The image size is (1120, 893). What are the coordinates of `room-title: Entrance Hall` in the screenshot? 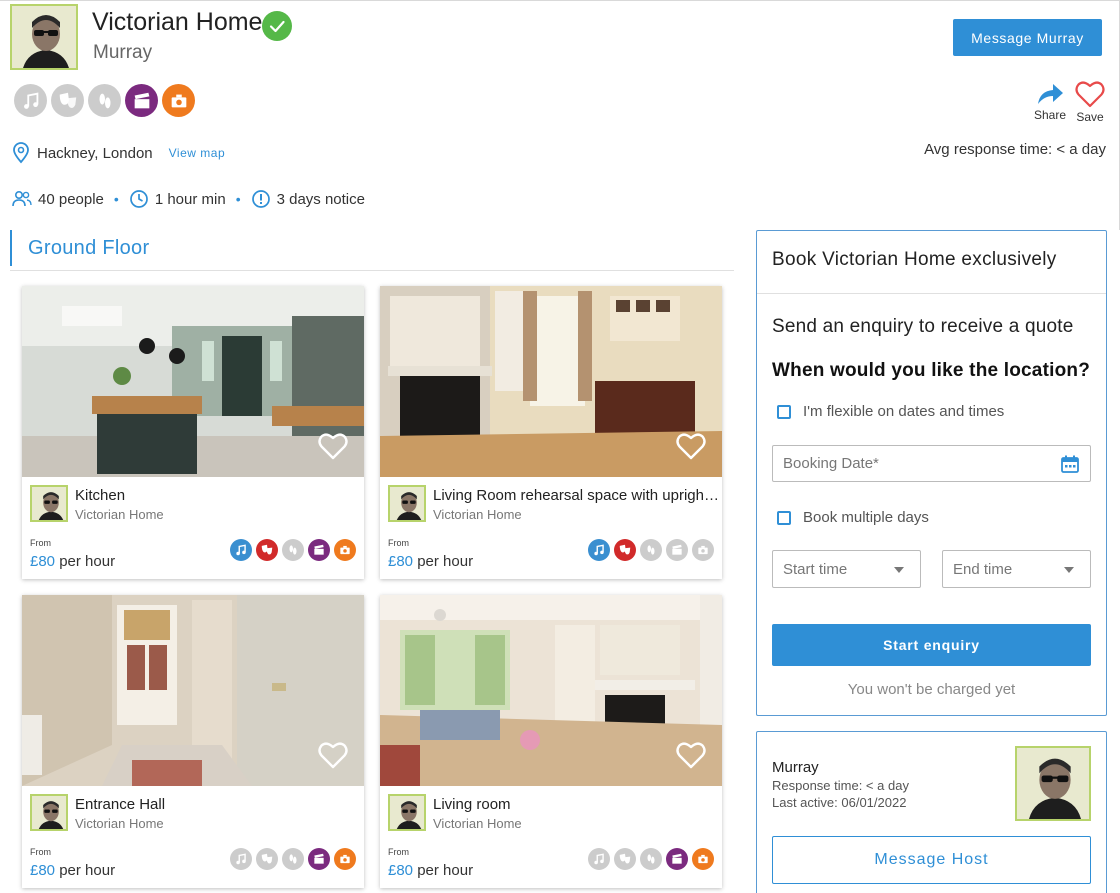 It's located at (218, 804).